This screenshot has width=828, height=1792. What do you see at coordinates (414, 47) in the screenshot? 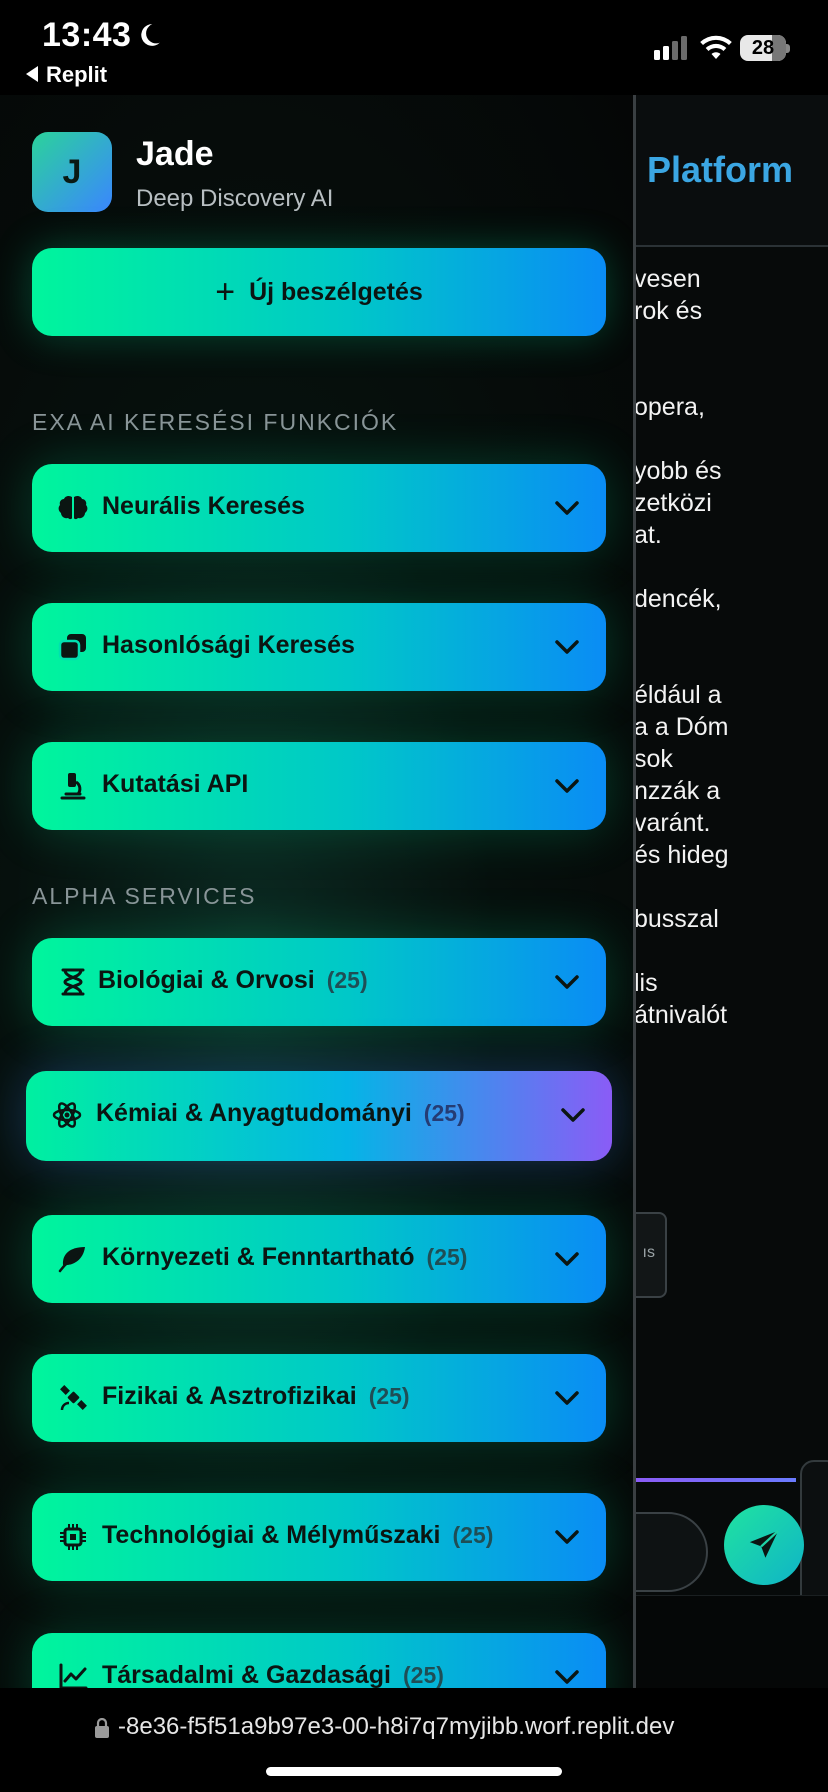
I see `status-bar: 13:43 Replit 28` at bounding box center [414, 47].